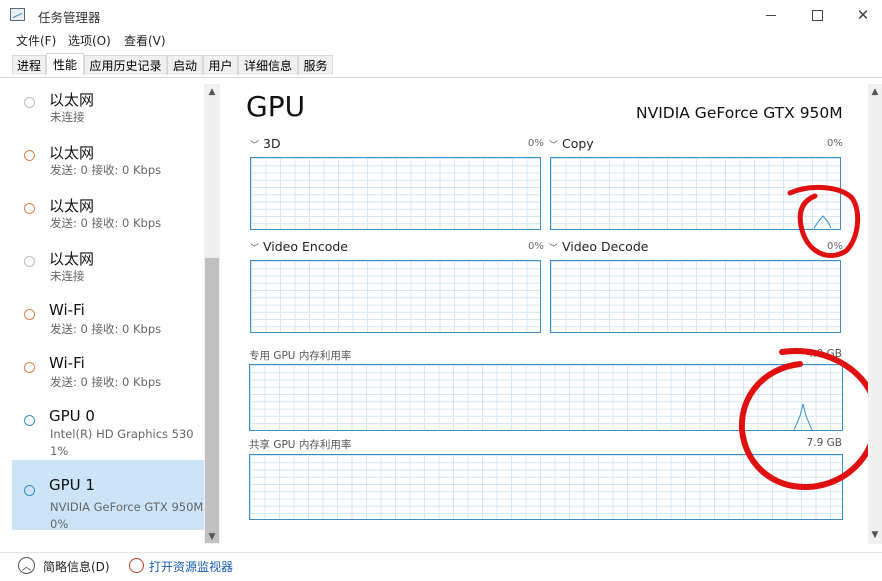 This screenshot has height=581, width=882. Describe the element at coordinates (26, 565) in the screenshot. I see `chevron-up-icon: ︿` at that location.